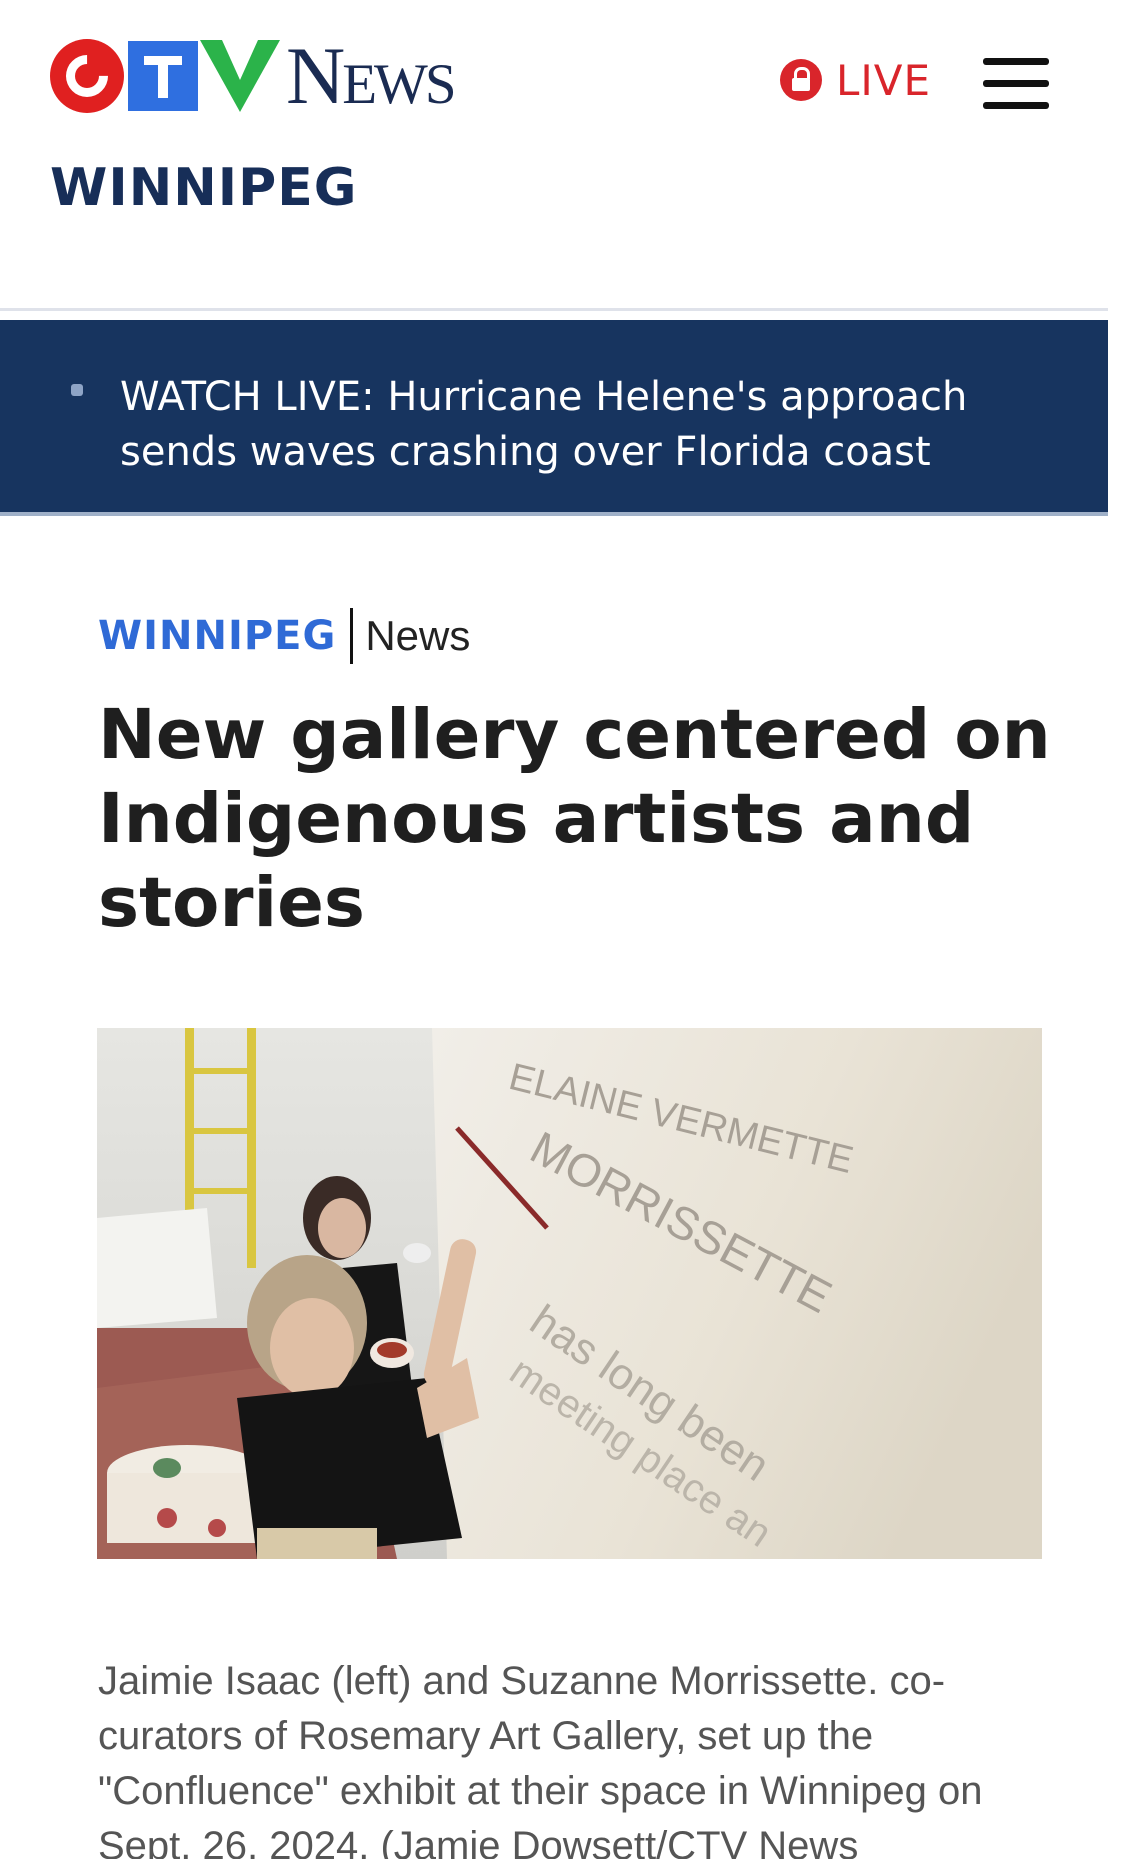  What do you see at coordinates (217, 636) in the screenshot?
I see `kicker-region-link: WINNIPEG` at bounding box center [217, 636].